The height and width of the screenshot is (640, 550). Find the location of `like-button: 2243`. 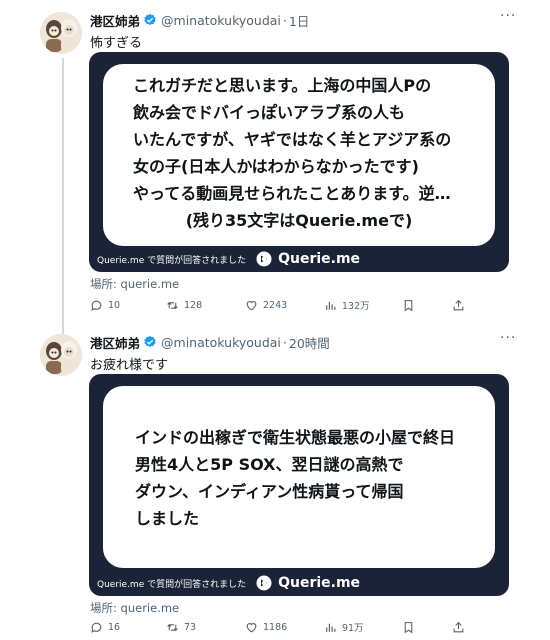

like-button: 2243 is located at coordinates (266, 305).